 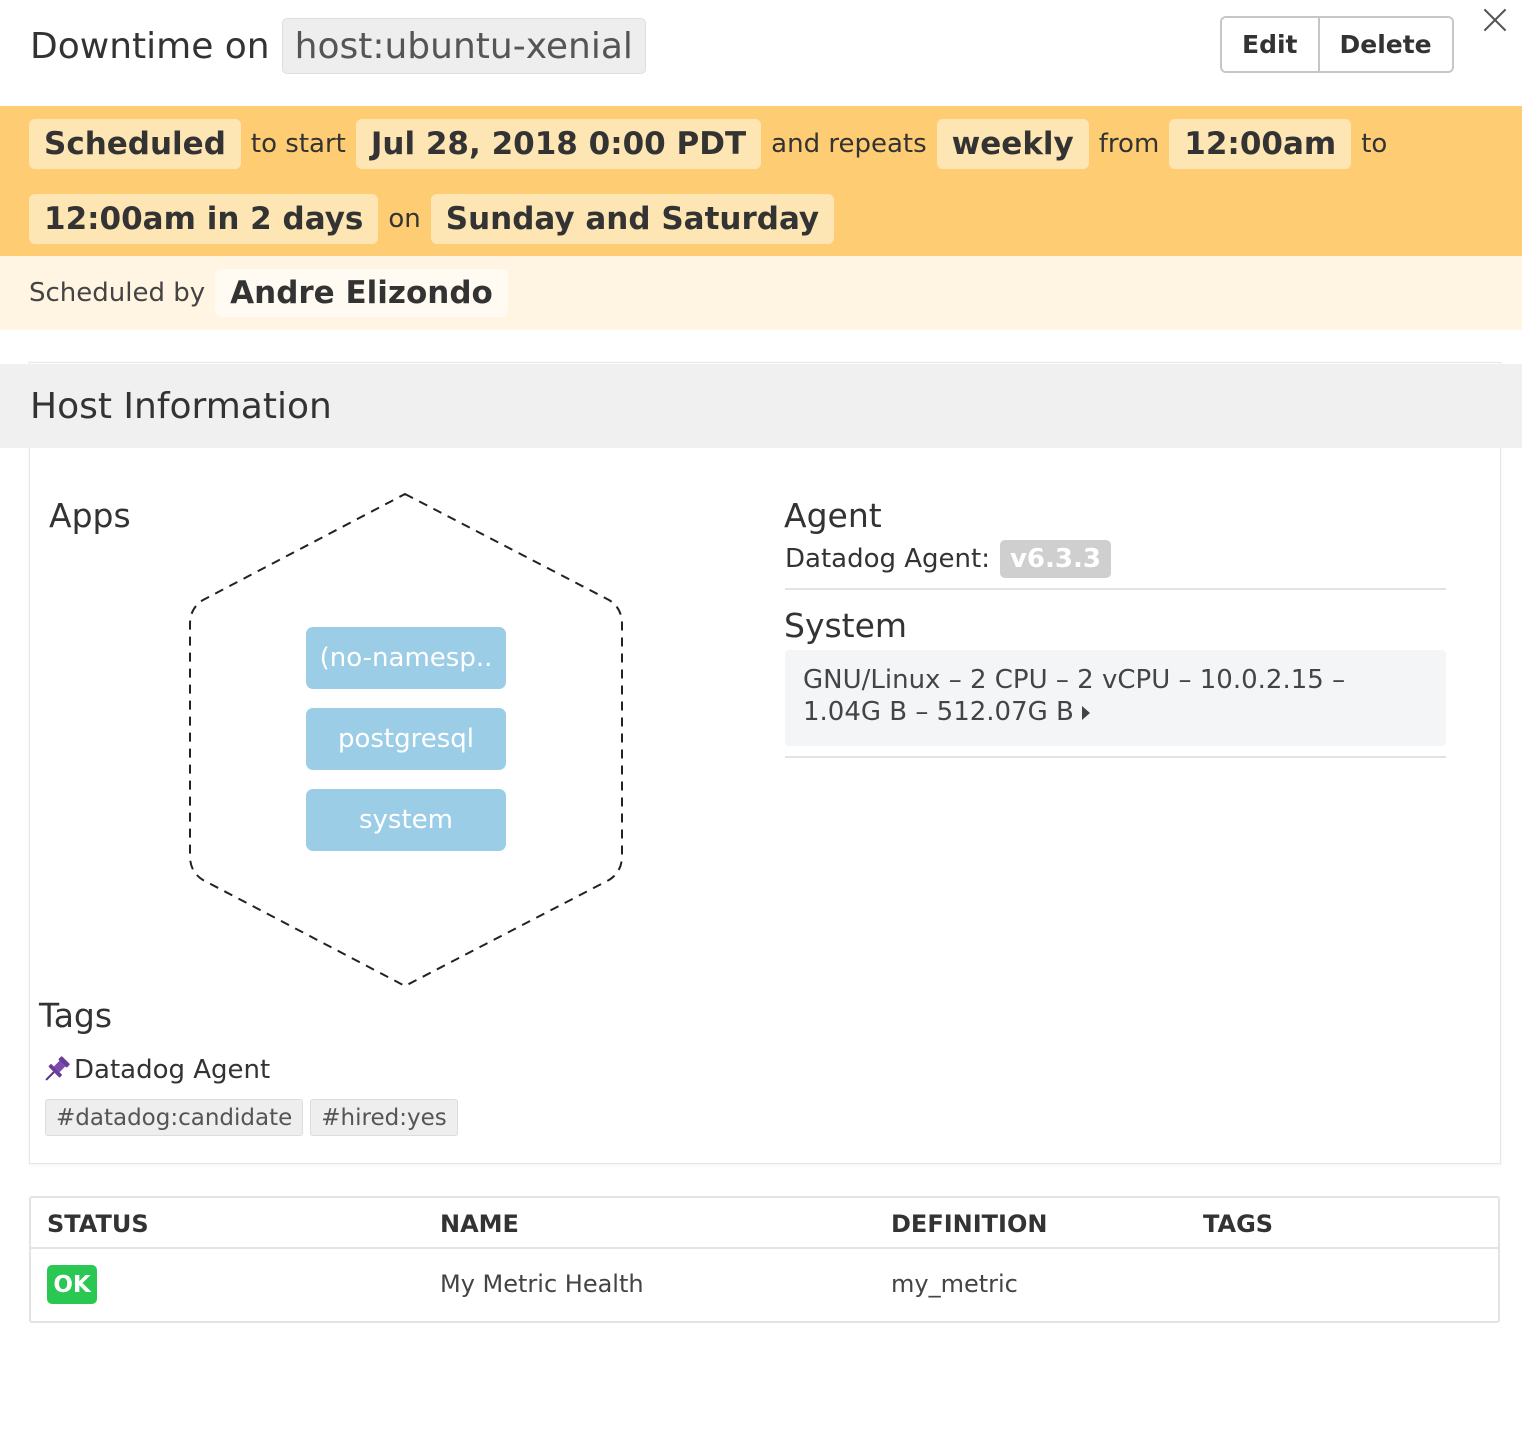 I want to click on delete-button: Delete, so click(x=1384, y=44).